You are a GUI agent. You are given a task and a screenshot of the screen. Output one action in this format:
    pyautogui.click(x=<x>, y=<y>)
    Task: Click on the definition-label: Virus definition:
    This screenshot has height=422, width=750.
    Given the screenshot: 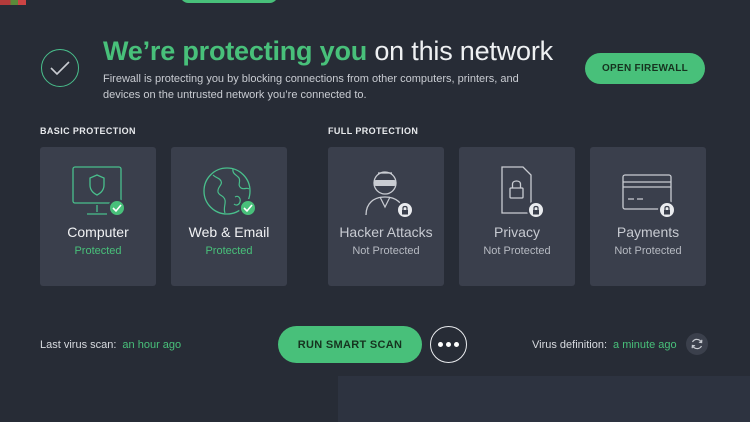 What is the action you would take?
    pyautogui.click(x=570, y=345)
    